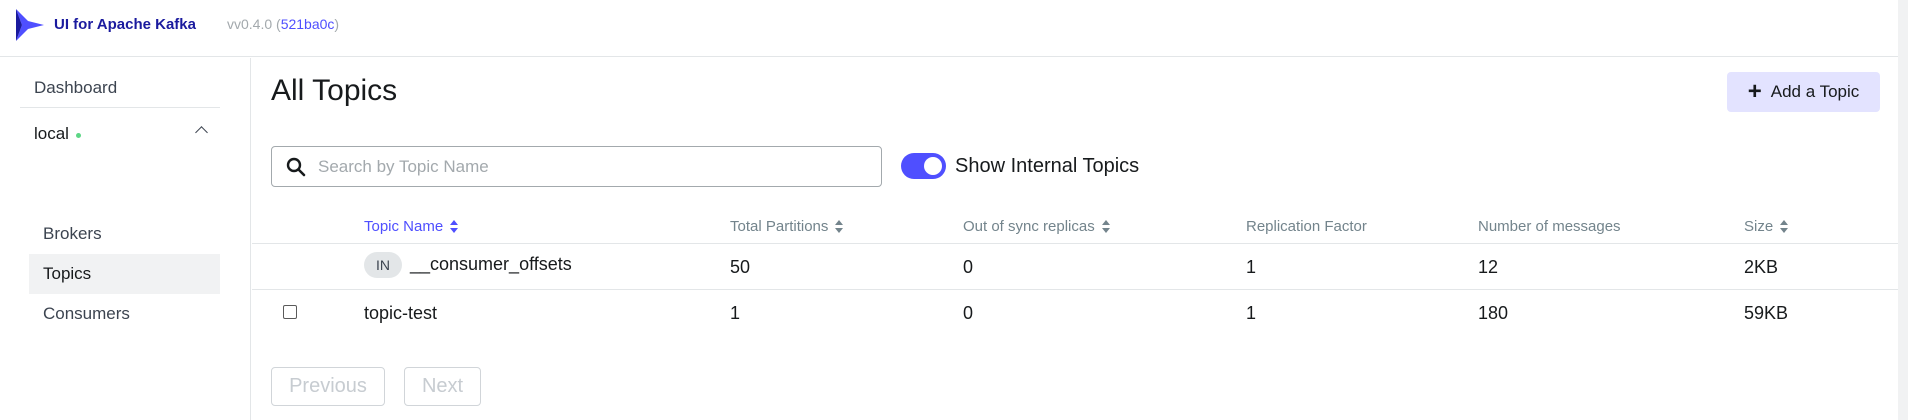  I want to click on version-label: vv0.4.0 (521ba0c), so click(283, 24).